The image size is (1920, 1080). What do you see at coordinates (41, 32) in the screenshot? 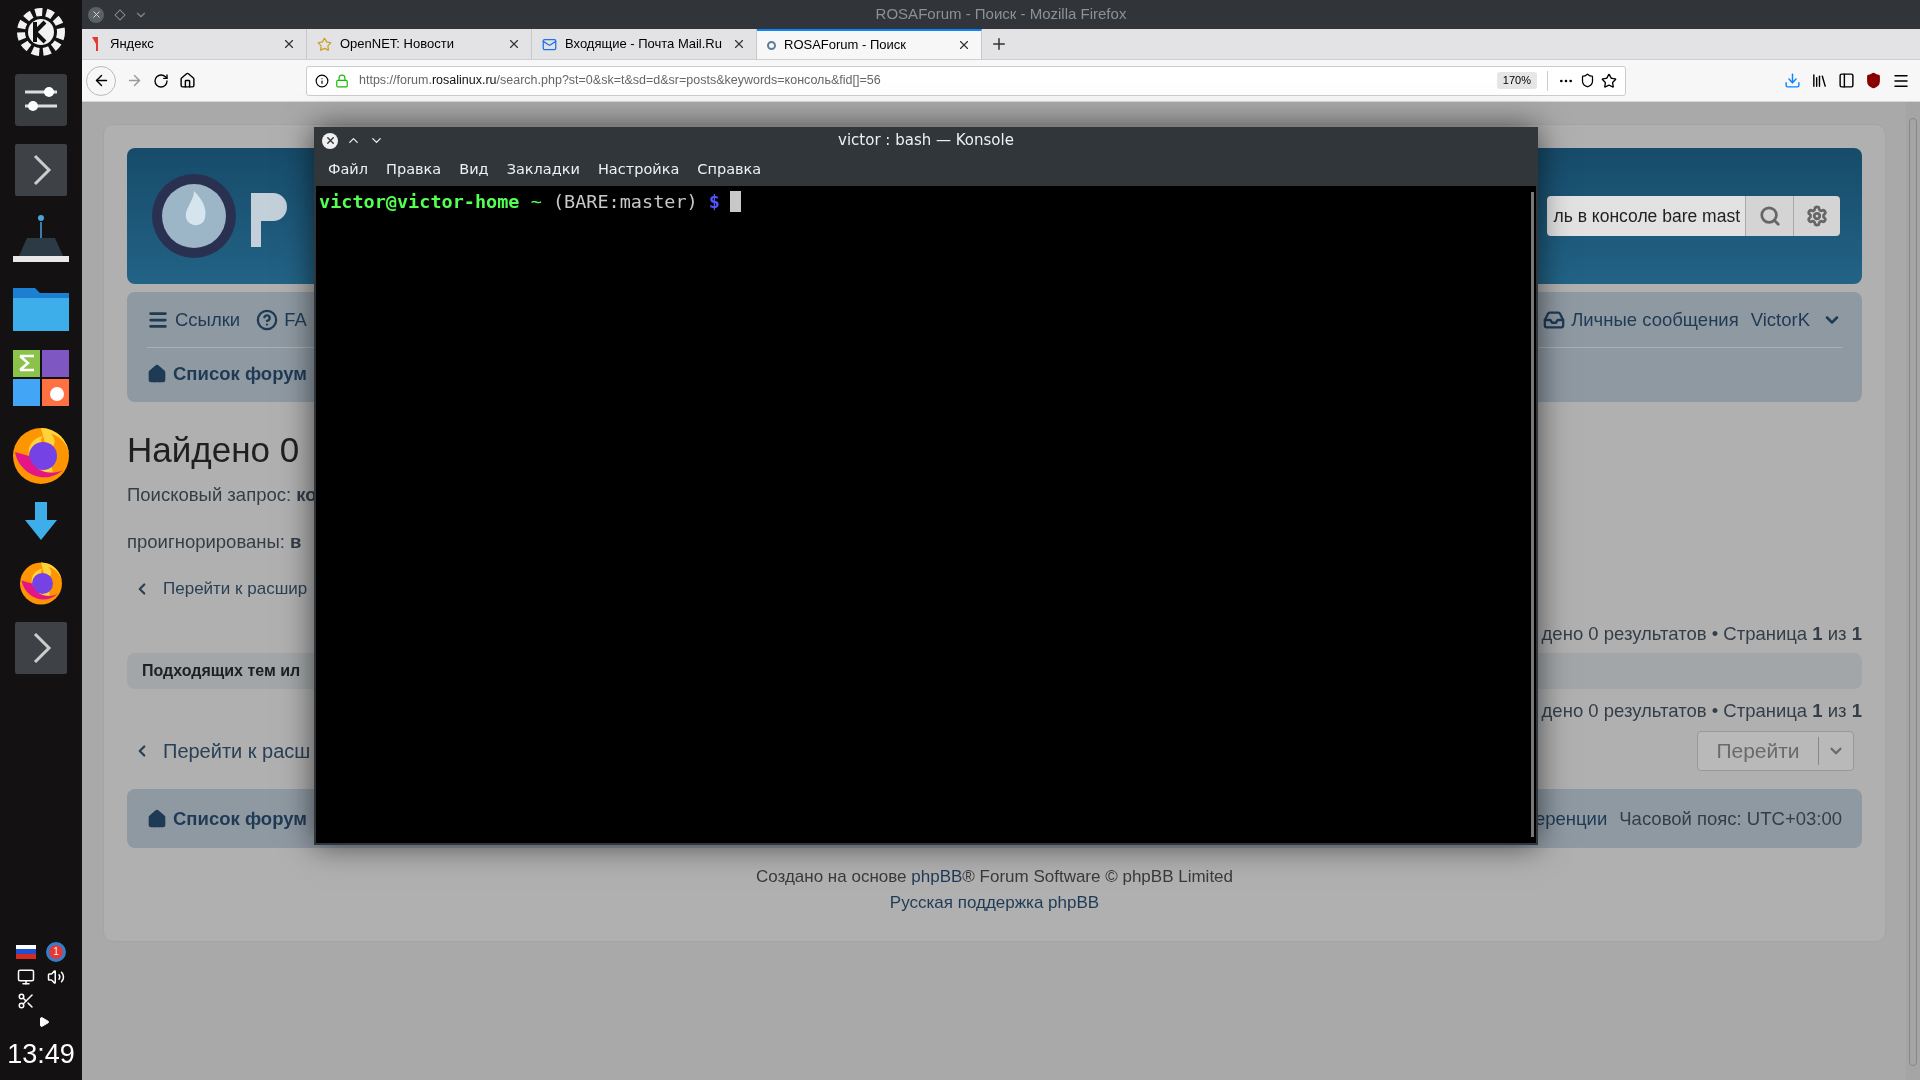
I see `kde-gear-icon` at bounding box center [41, 32].